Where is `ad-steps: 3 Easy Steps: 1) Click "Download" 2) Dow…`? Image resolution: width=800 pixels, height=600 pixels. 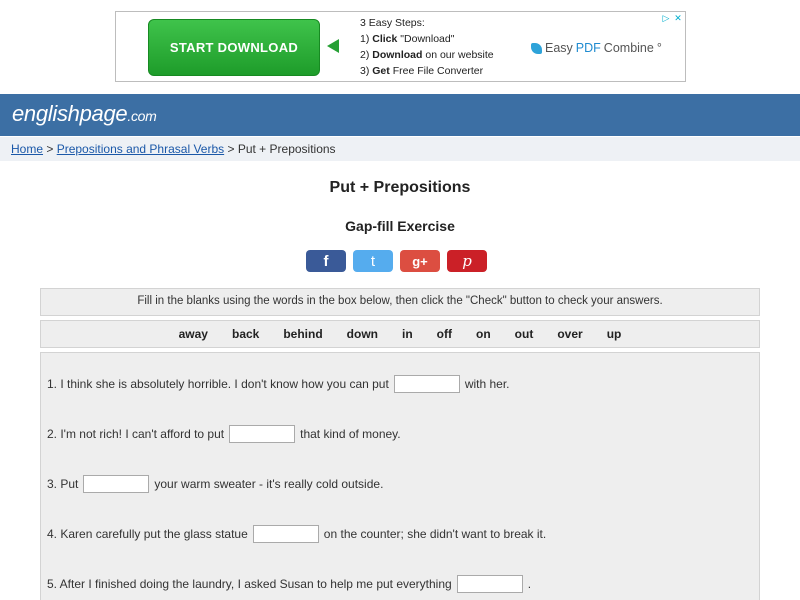
ad-steps: 3 Easy Steps: 1) Click "Download" 2) Dow… is located at coordinates (427, 47).